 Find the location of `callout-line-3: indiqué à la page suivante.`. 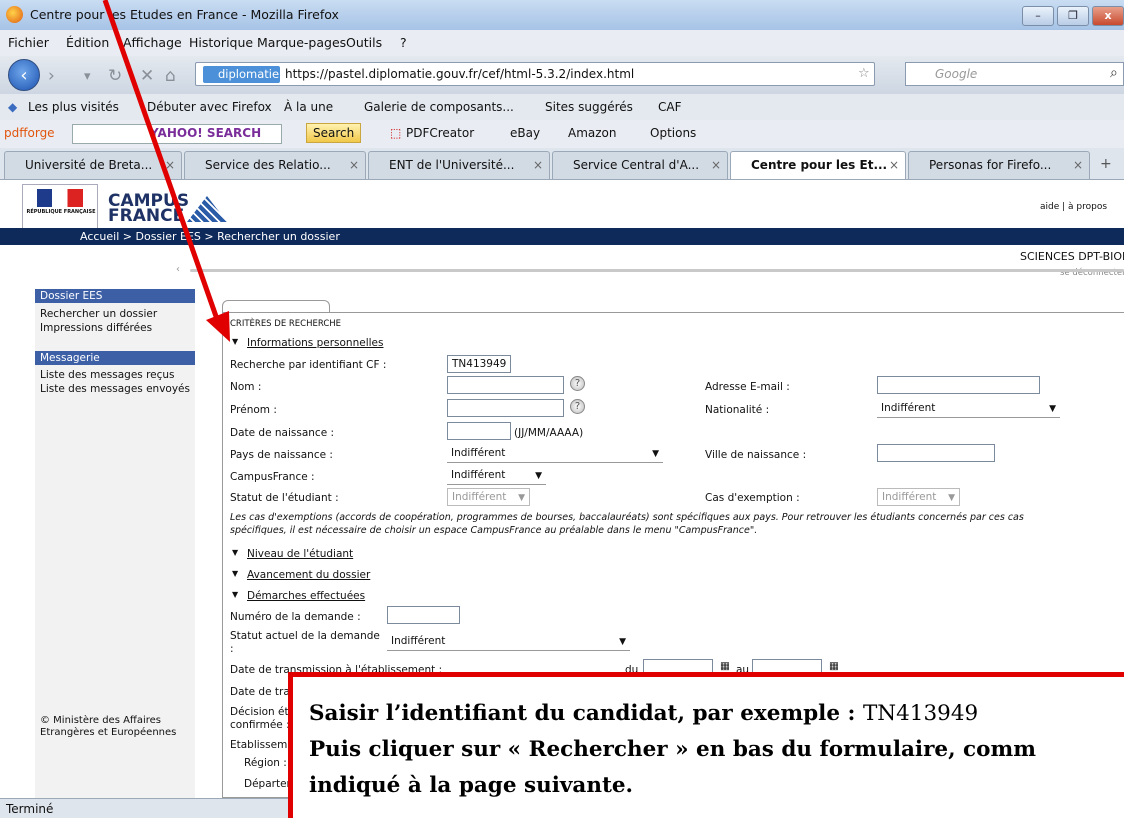

callout-line-3: indiqué à la page suivante. is located at coordinates (471, 785).